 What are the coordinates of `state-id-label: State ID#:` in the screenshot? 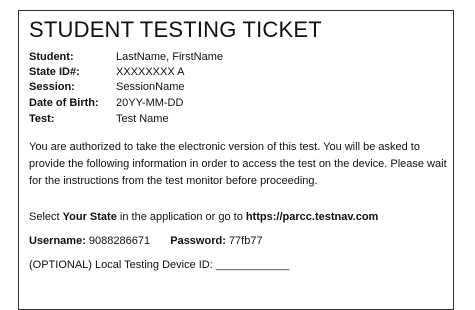 It's located at (54, 72).